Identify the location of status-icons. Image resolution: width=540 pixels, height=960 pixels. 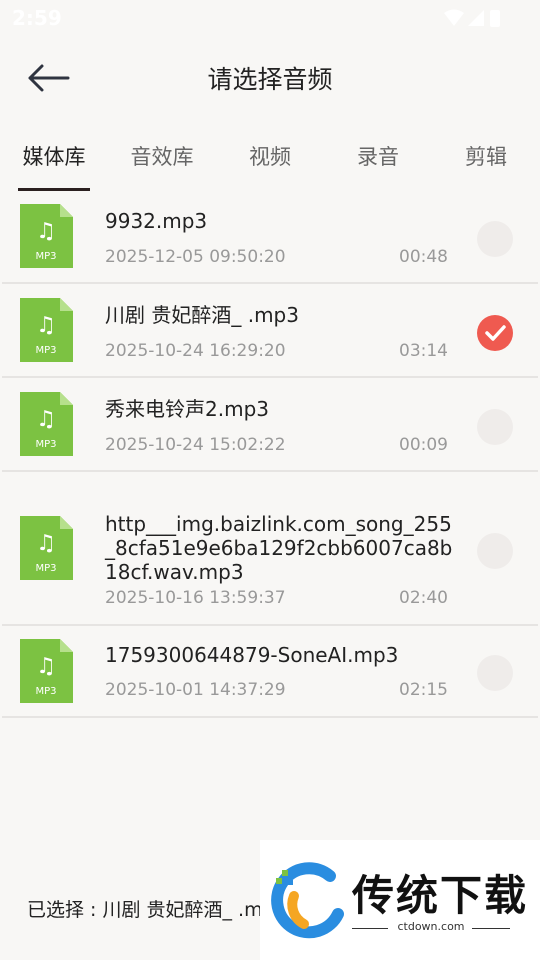
(472, 18).